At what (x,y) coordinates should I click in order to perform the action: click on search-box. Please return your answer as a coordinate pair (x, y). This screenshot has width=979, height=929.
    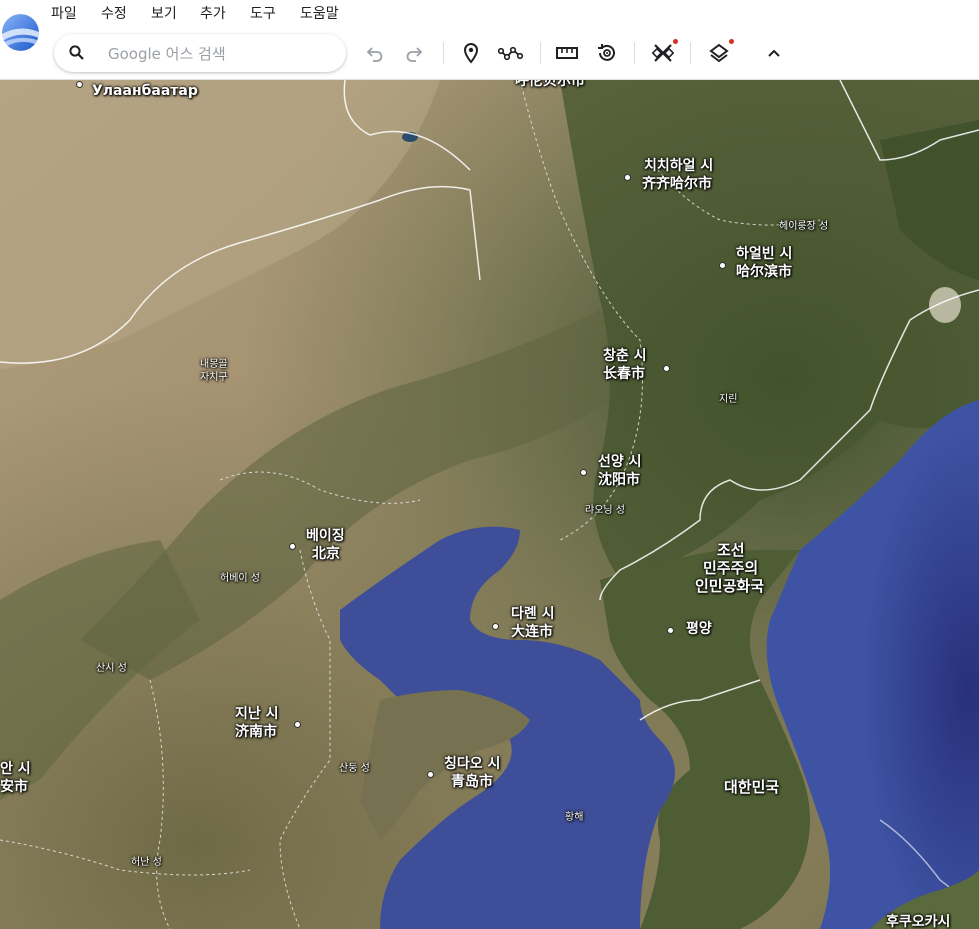
    Looking at the image, I should click on (200, 53).